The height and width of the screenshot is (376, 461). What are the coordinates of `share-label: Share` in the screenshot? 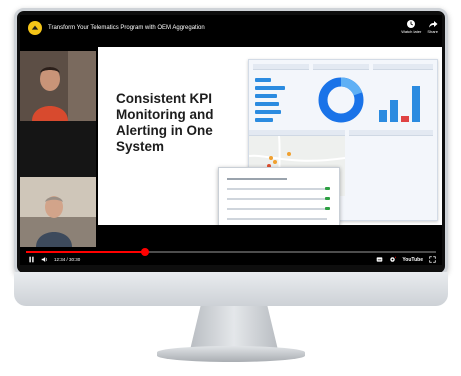 It's located at (432, 31).